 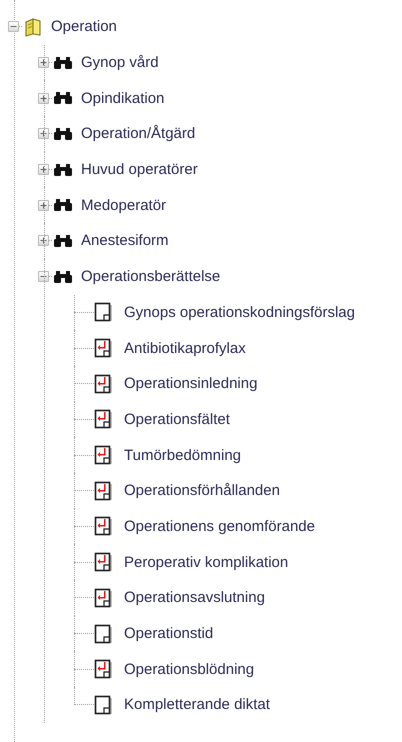 I want to click on tree-item-label: Peroperativ komplikation, so click(x=206, y=562).